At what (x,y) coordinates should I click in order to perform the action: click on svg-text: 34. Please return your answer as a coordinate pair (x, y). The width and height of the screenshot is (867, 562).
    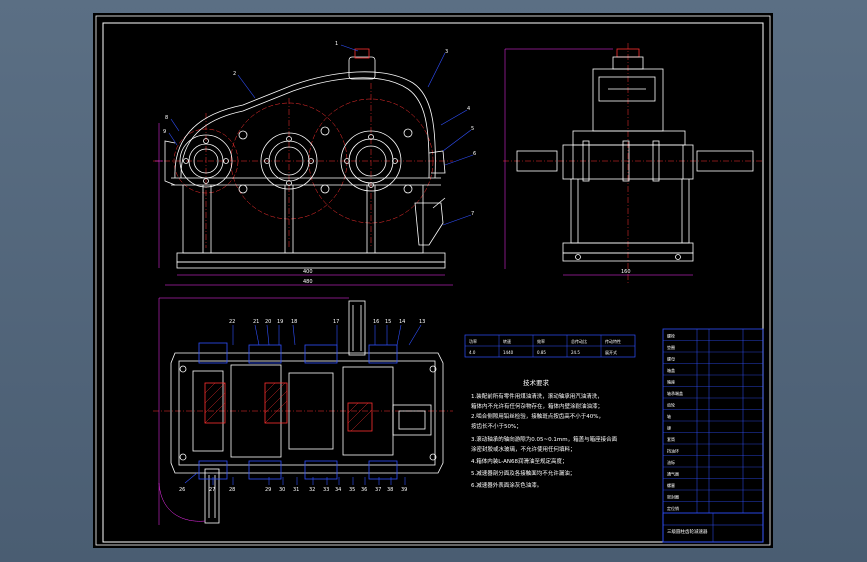
    Looking at the image, I should click on (338, 490).